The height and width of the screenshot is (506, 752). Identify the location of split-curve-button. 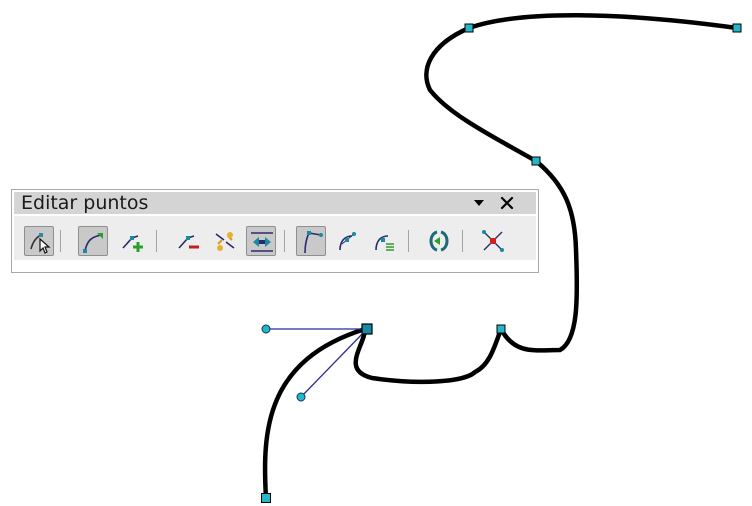
(225, 241).